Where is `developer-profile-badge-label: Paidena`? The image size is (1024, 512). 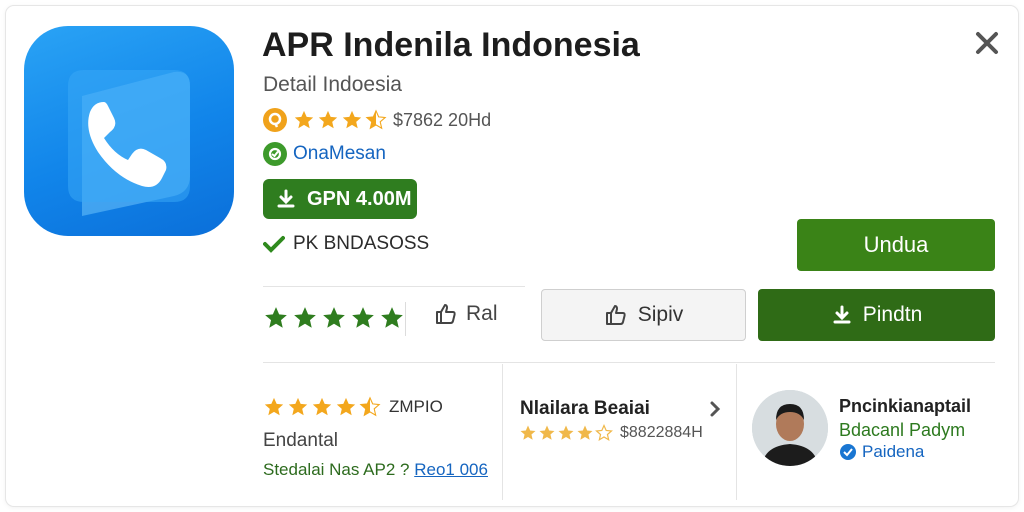 developer-profile-badge-label: Paidena is located at coordinates (893, 451).